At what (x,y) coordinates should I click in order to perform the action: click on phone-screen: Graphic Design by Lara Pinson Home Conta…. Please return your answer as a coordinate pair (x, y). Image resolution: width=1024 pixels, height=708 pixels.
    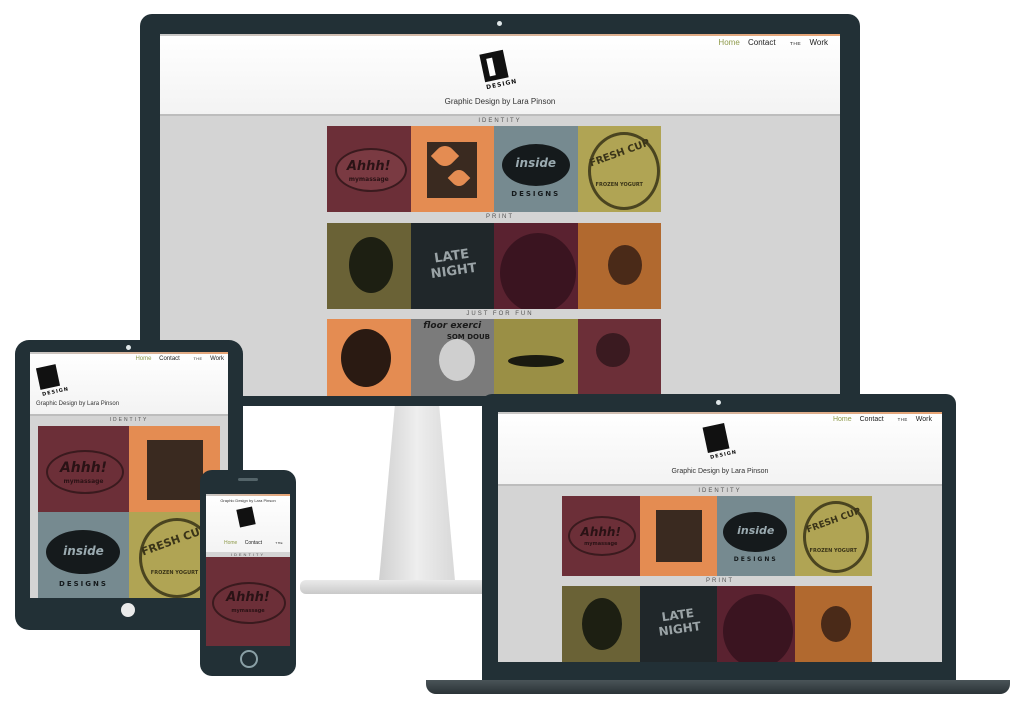
    Looking at the image, I should click on (248, 570).